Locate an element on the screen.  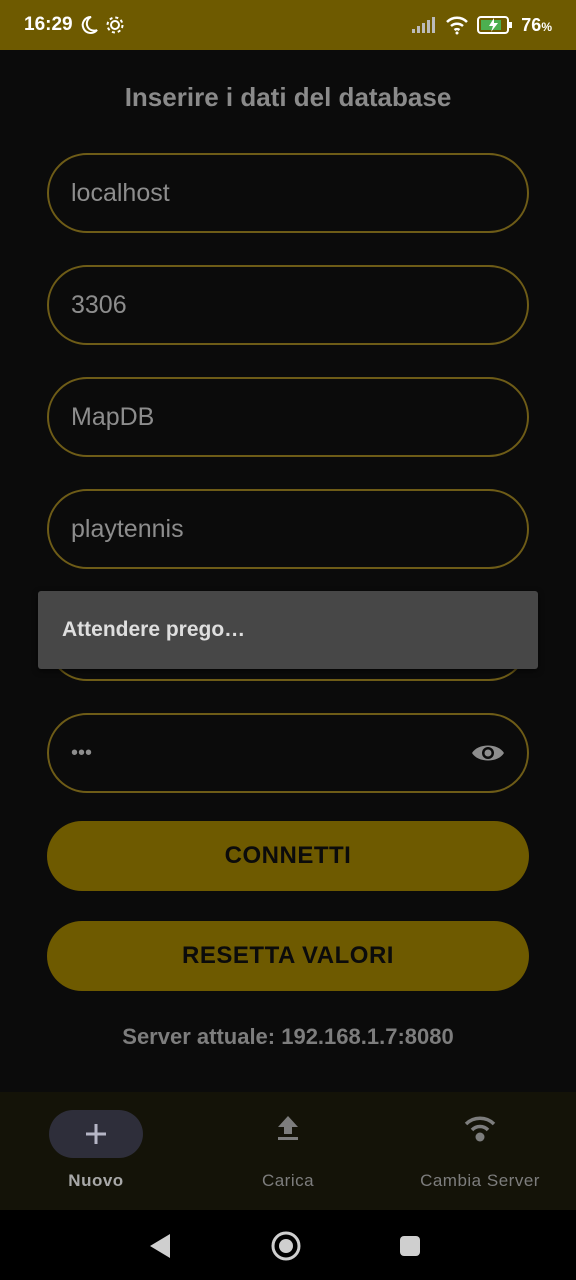
battery-level: 76% is located at coordinates (536, 24).